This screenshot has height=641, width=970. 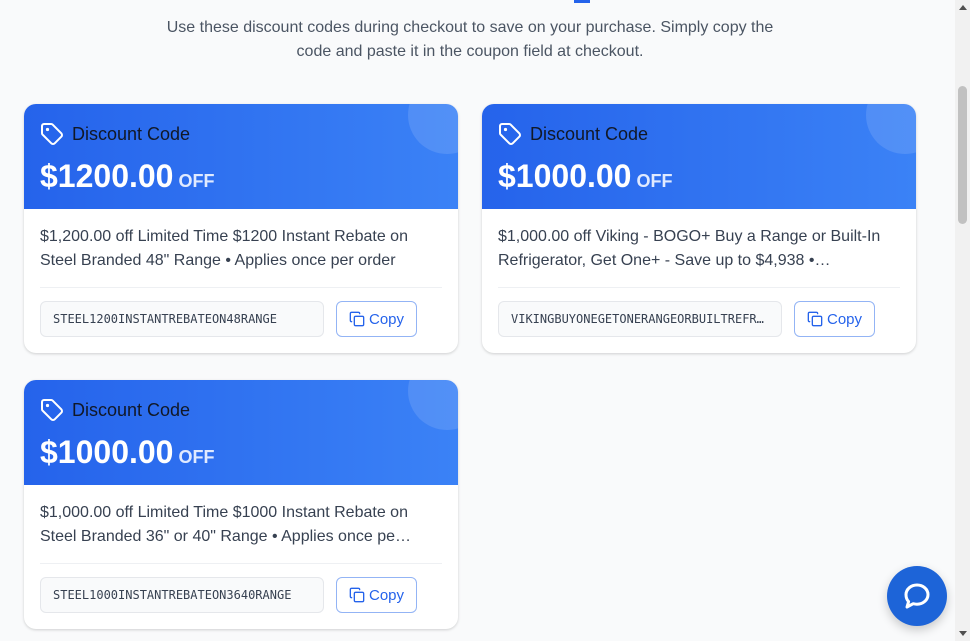 What do you see at coordinates (107, 176) in the screenshot?
I see `discount-amount: $1200.00` at bounding box center [107, 176].